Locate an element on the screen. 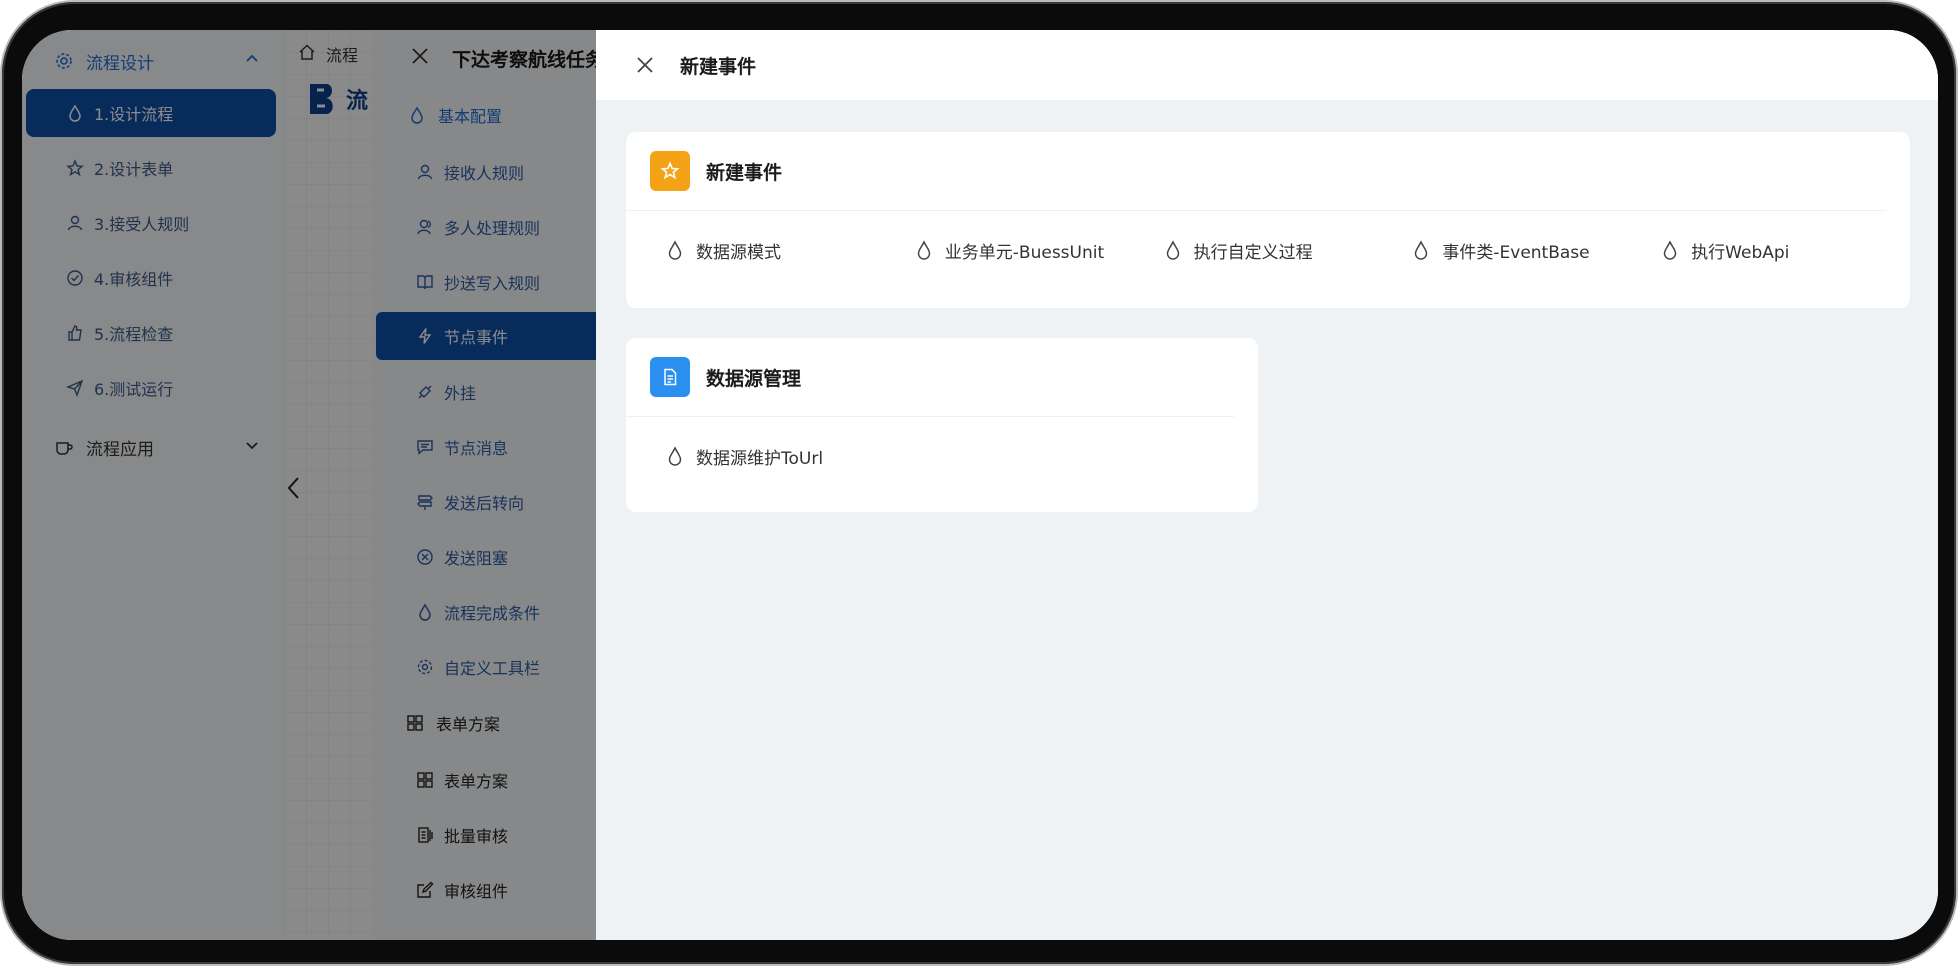 This screenshot has height=970, width=1960. card-header: 新建事件 is located at coordinates (1256, 171).